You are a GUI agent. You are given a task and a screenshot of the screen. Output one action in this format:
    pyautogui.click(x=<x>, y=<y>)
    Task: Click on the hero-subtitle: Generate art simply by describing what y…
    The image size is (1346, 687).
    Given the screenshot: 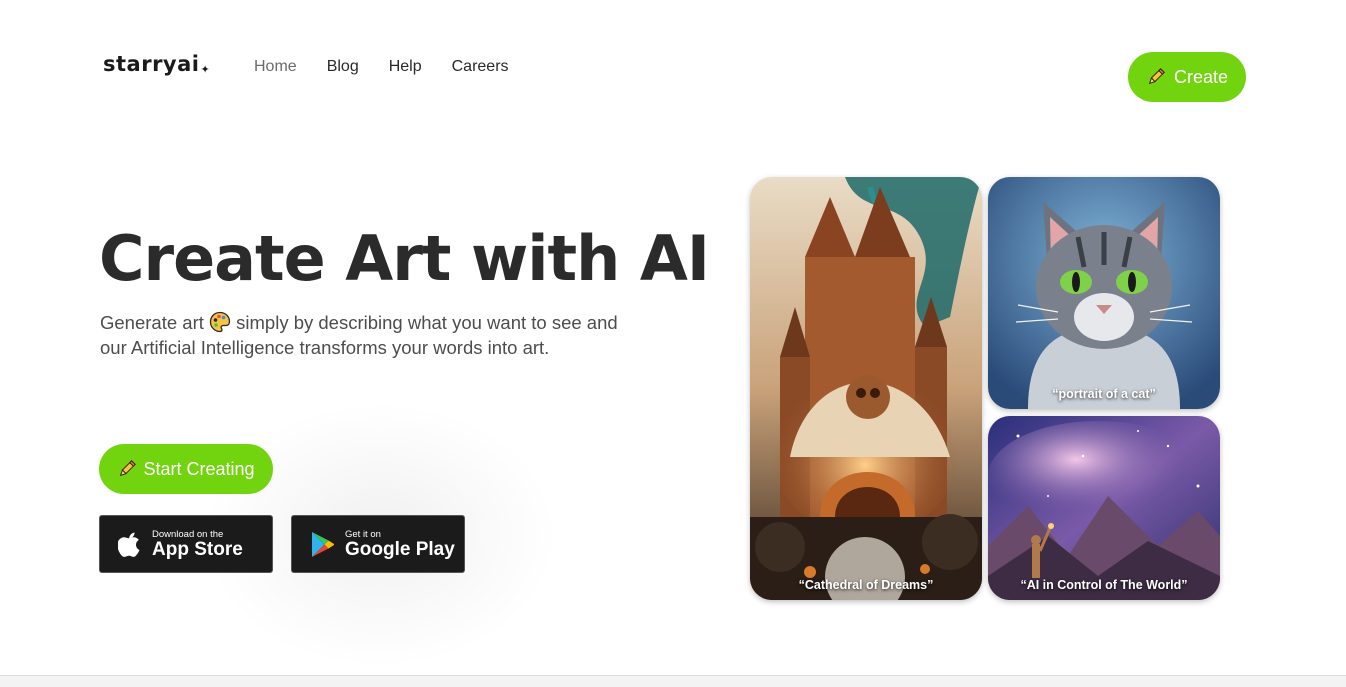 What is the action you would take?
    pyautogui.click(x=370, y=335)
    